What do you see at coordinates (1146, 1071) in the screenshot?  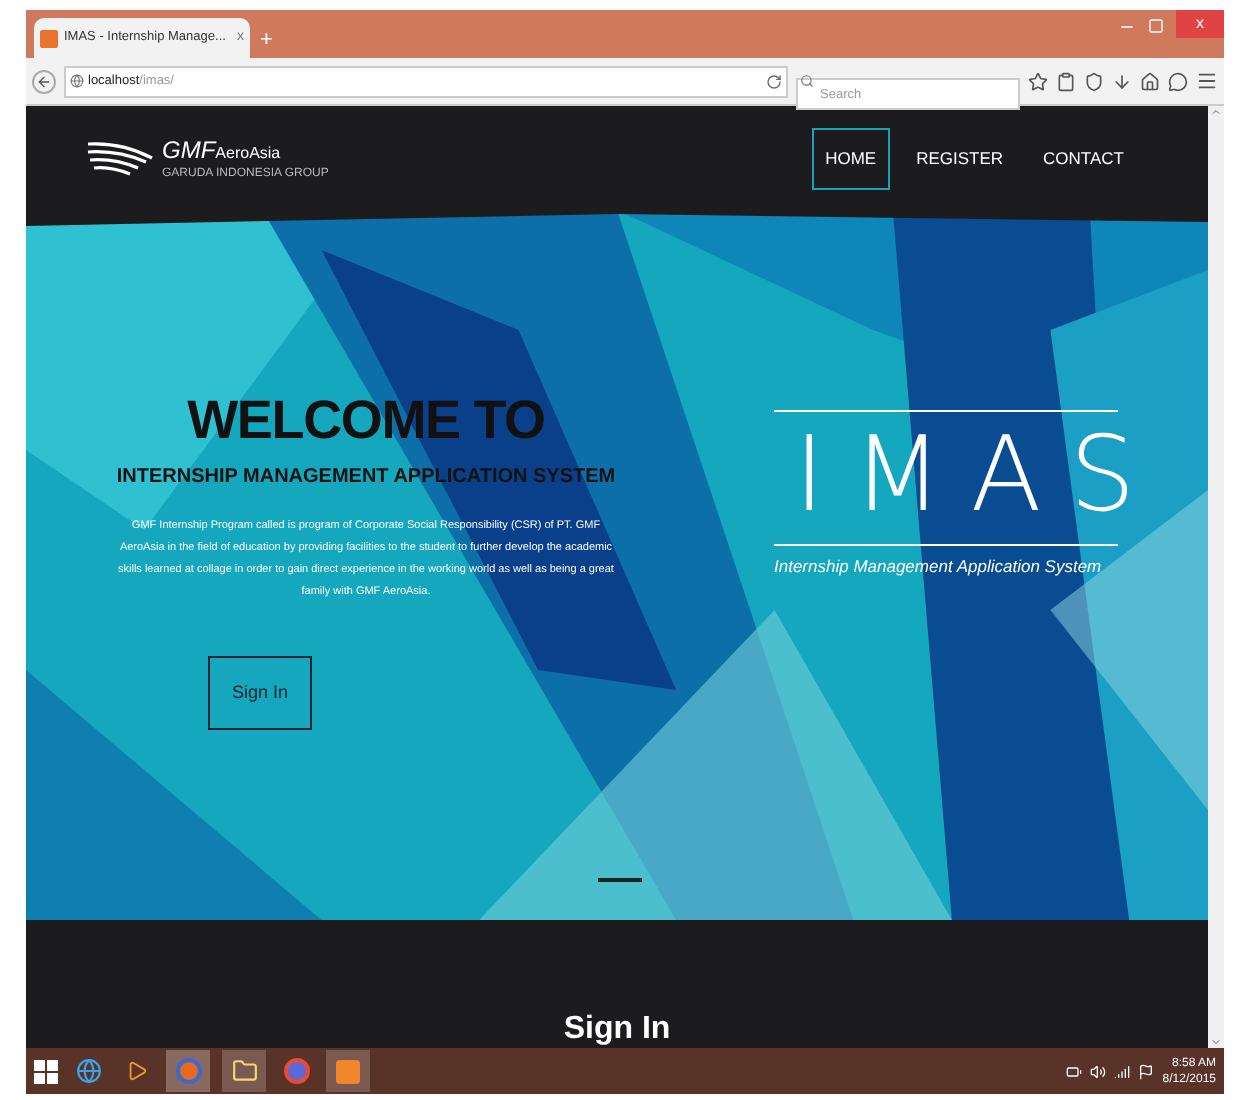 I see `flag-icon` at bounding box center [1146, 1071].